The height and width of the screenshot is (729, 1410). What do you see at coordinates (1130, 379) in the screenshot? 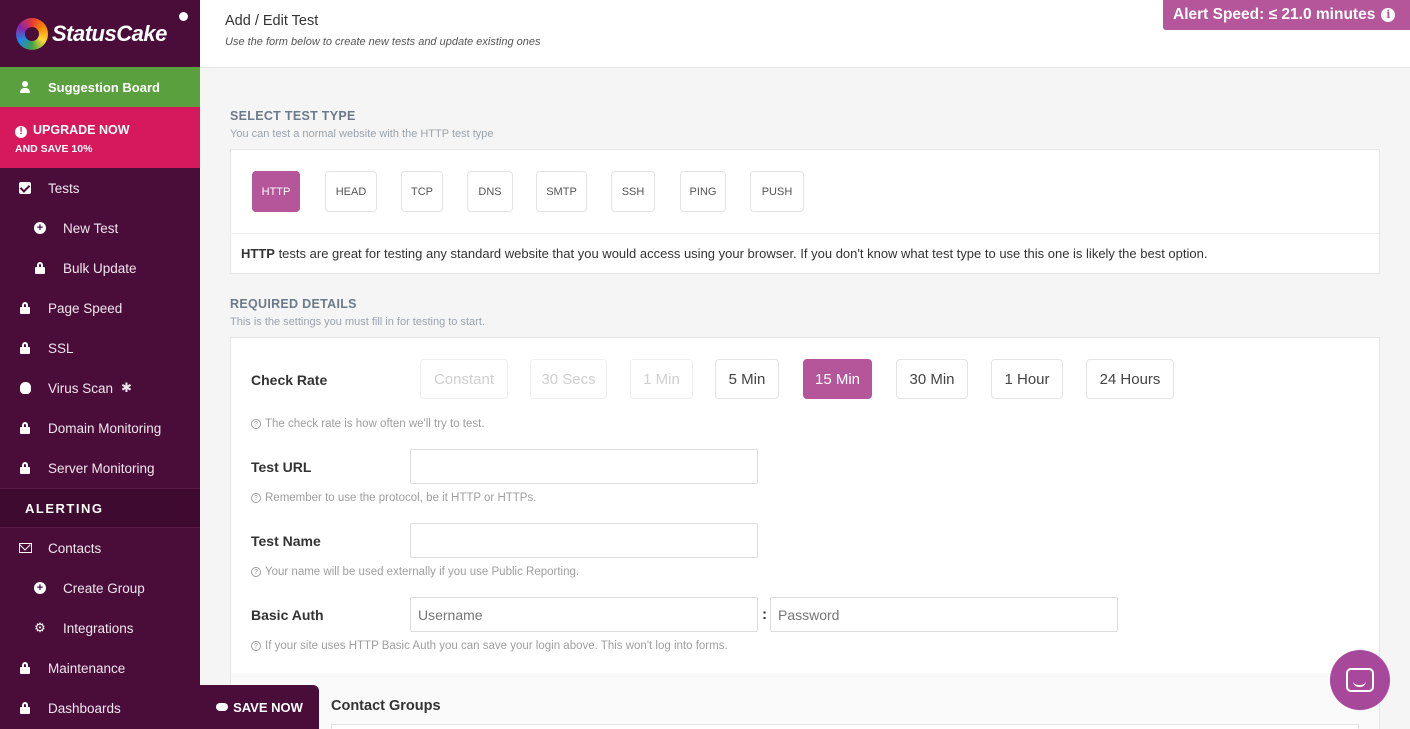
I see `rate-24-hours-button: 24 Hours` at bounding box center [1130, 379].